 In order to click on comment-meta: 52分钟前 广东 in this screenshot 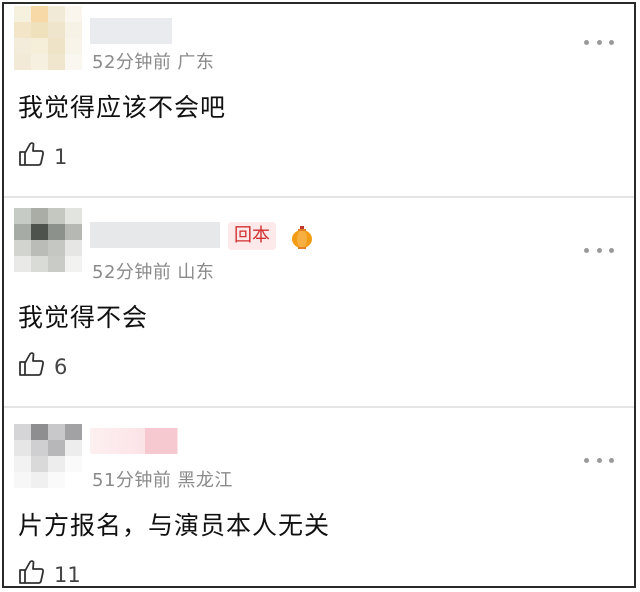, I will do `click(153, 61)`.